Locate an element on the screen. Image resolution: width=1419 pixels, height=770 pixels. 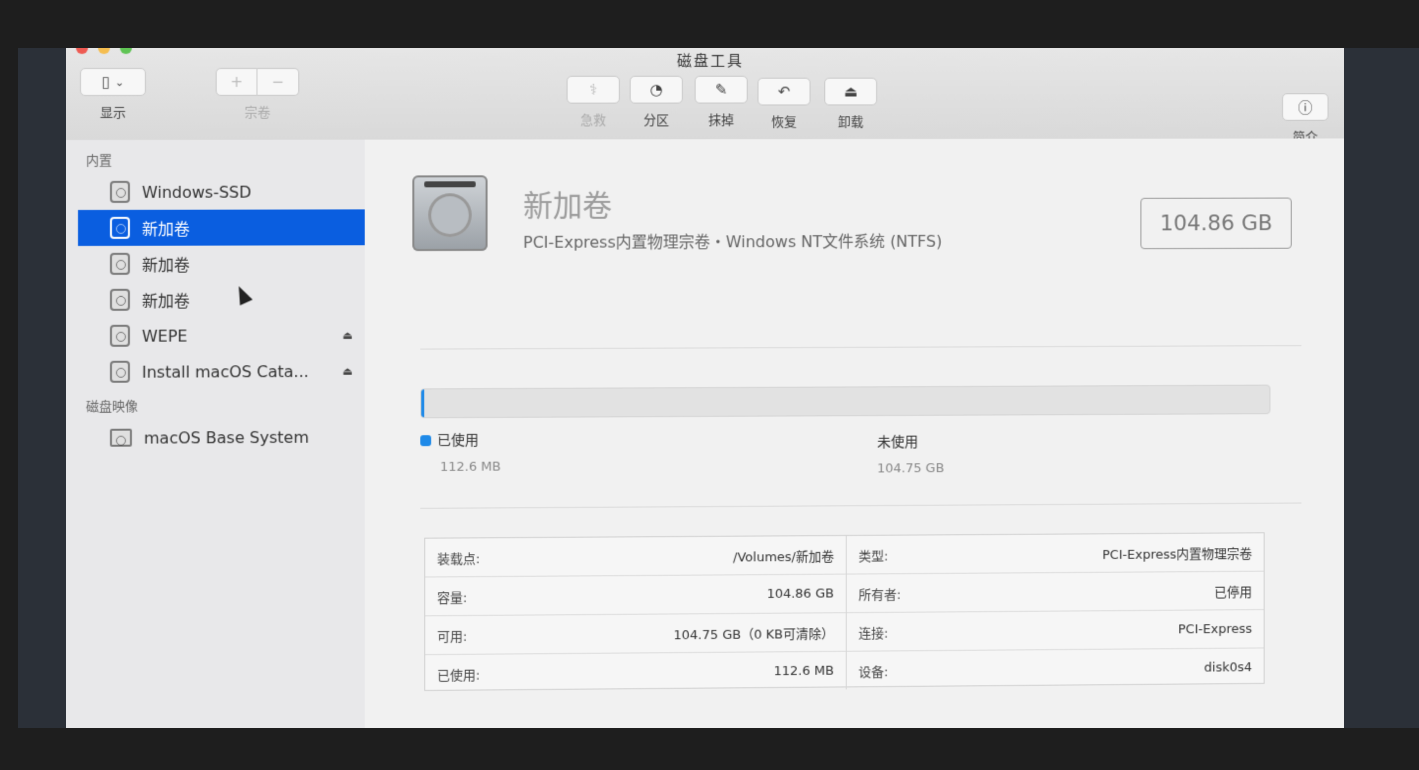
legend-used: 已使用 112.6 MB is located at coordinates (460, 452).